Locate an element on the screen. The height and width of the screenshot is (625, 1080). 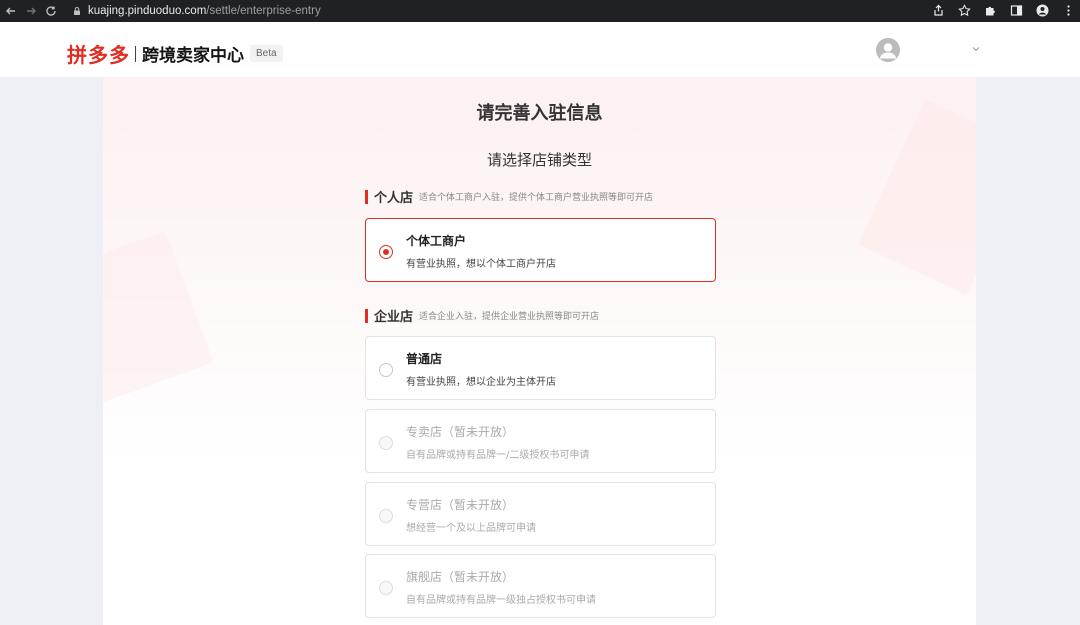
section-label: 个人店 is located at coordinates (394, 198).